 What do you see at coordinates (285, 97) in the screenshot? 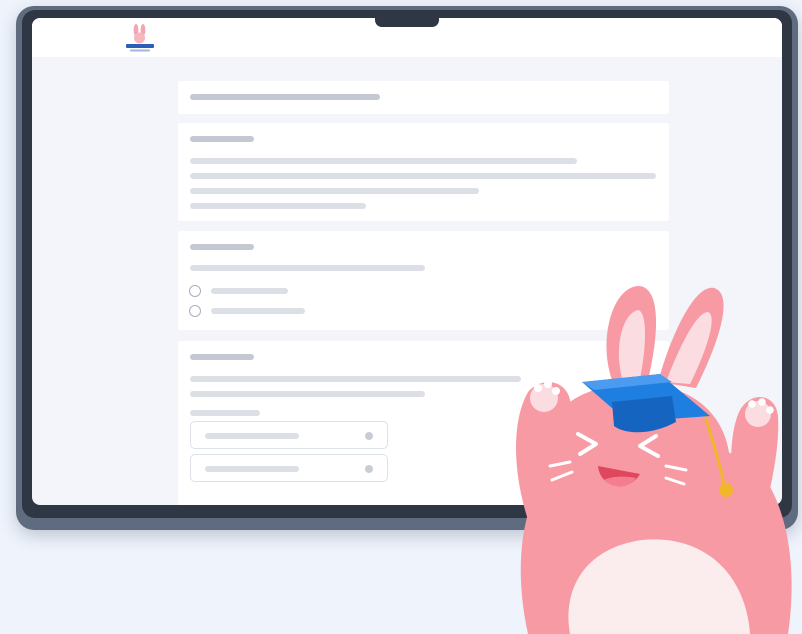
I see `title-placeholder-line` at bounding box center [285, 97].